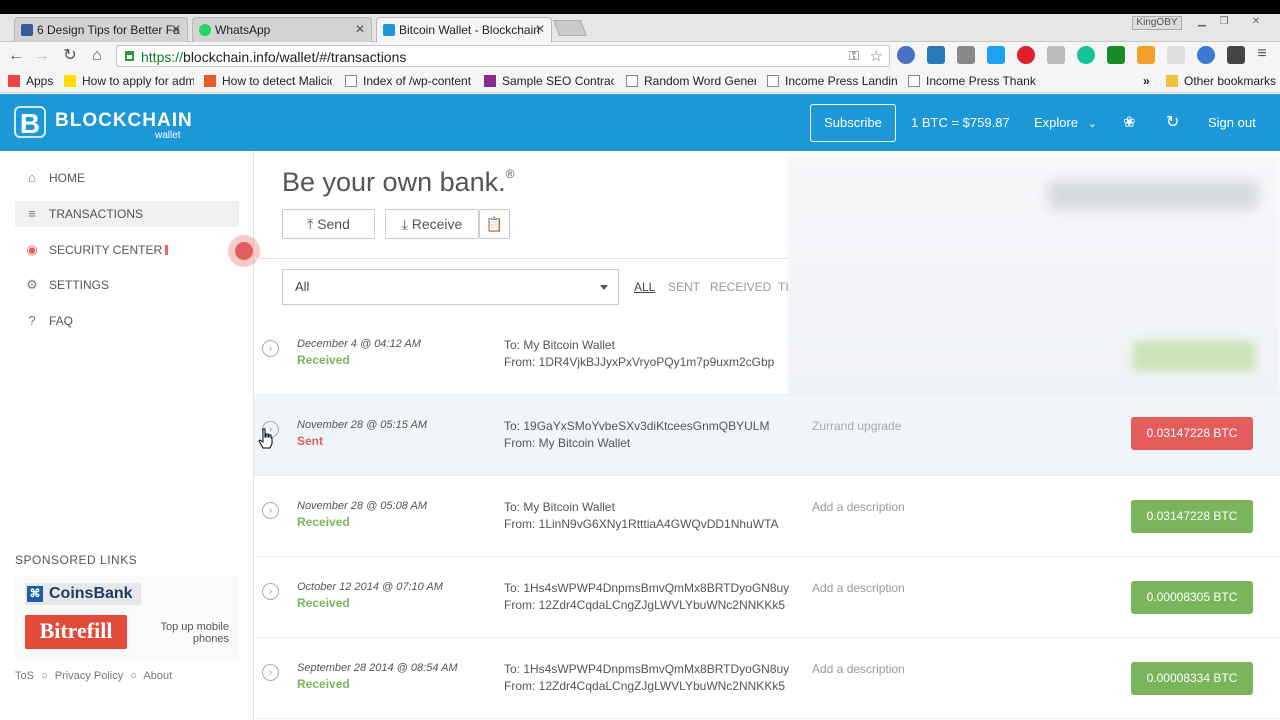  Describe the element at coordinates (1232, 122) in the screenshot. I see `sign-out-link: Sign out` at that location.